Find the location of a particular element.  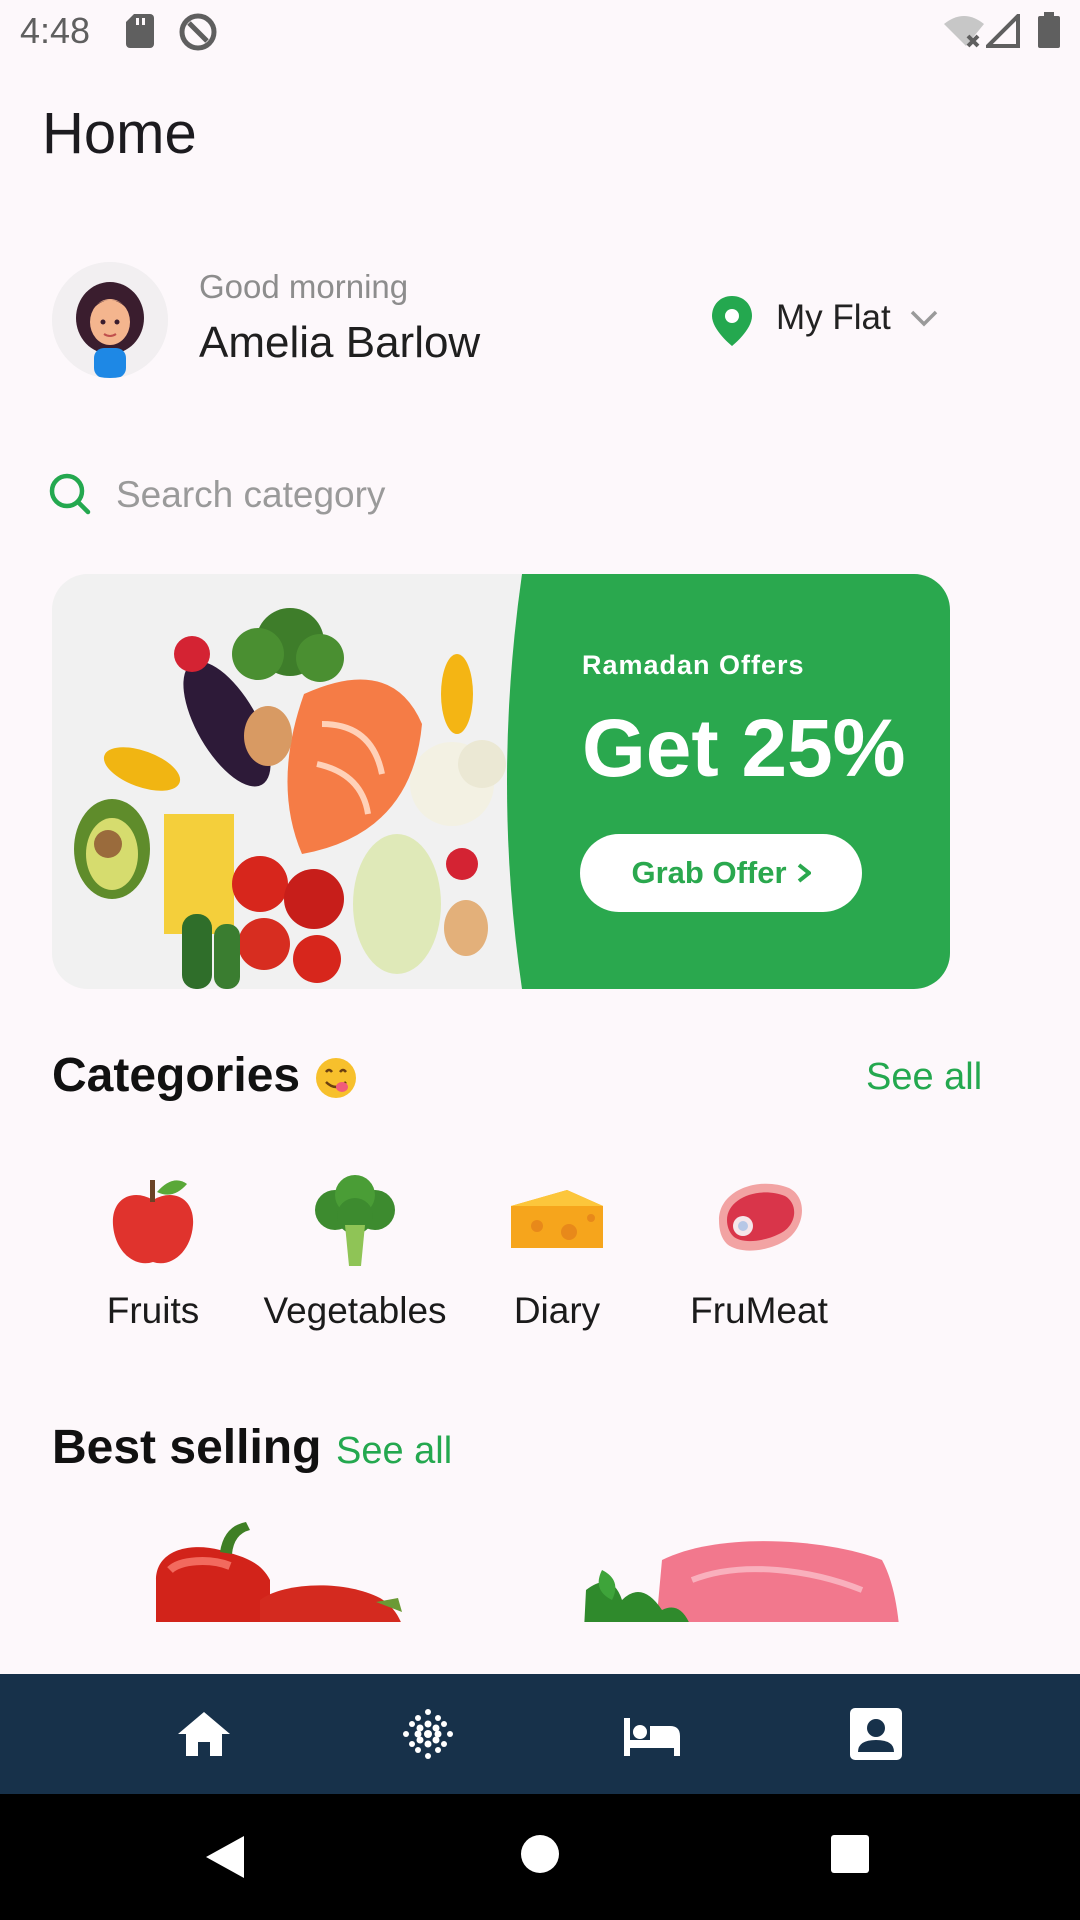

grid-dots-icon is located at coordinates (428, 1734).